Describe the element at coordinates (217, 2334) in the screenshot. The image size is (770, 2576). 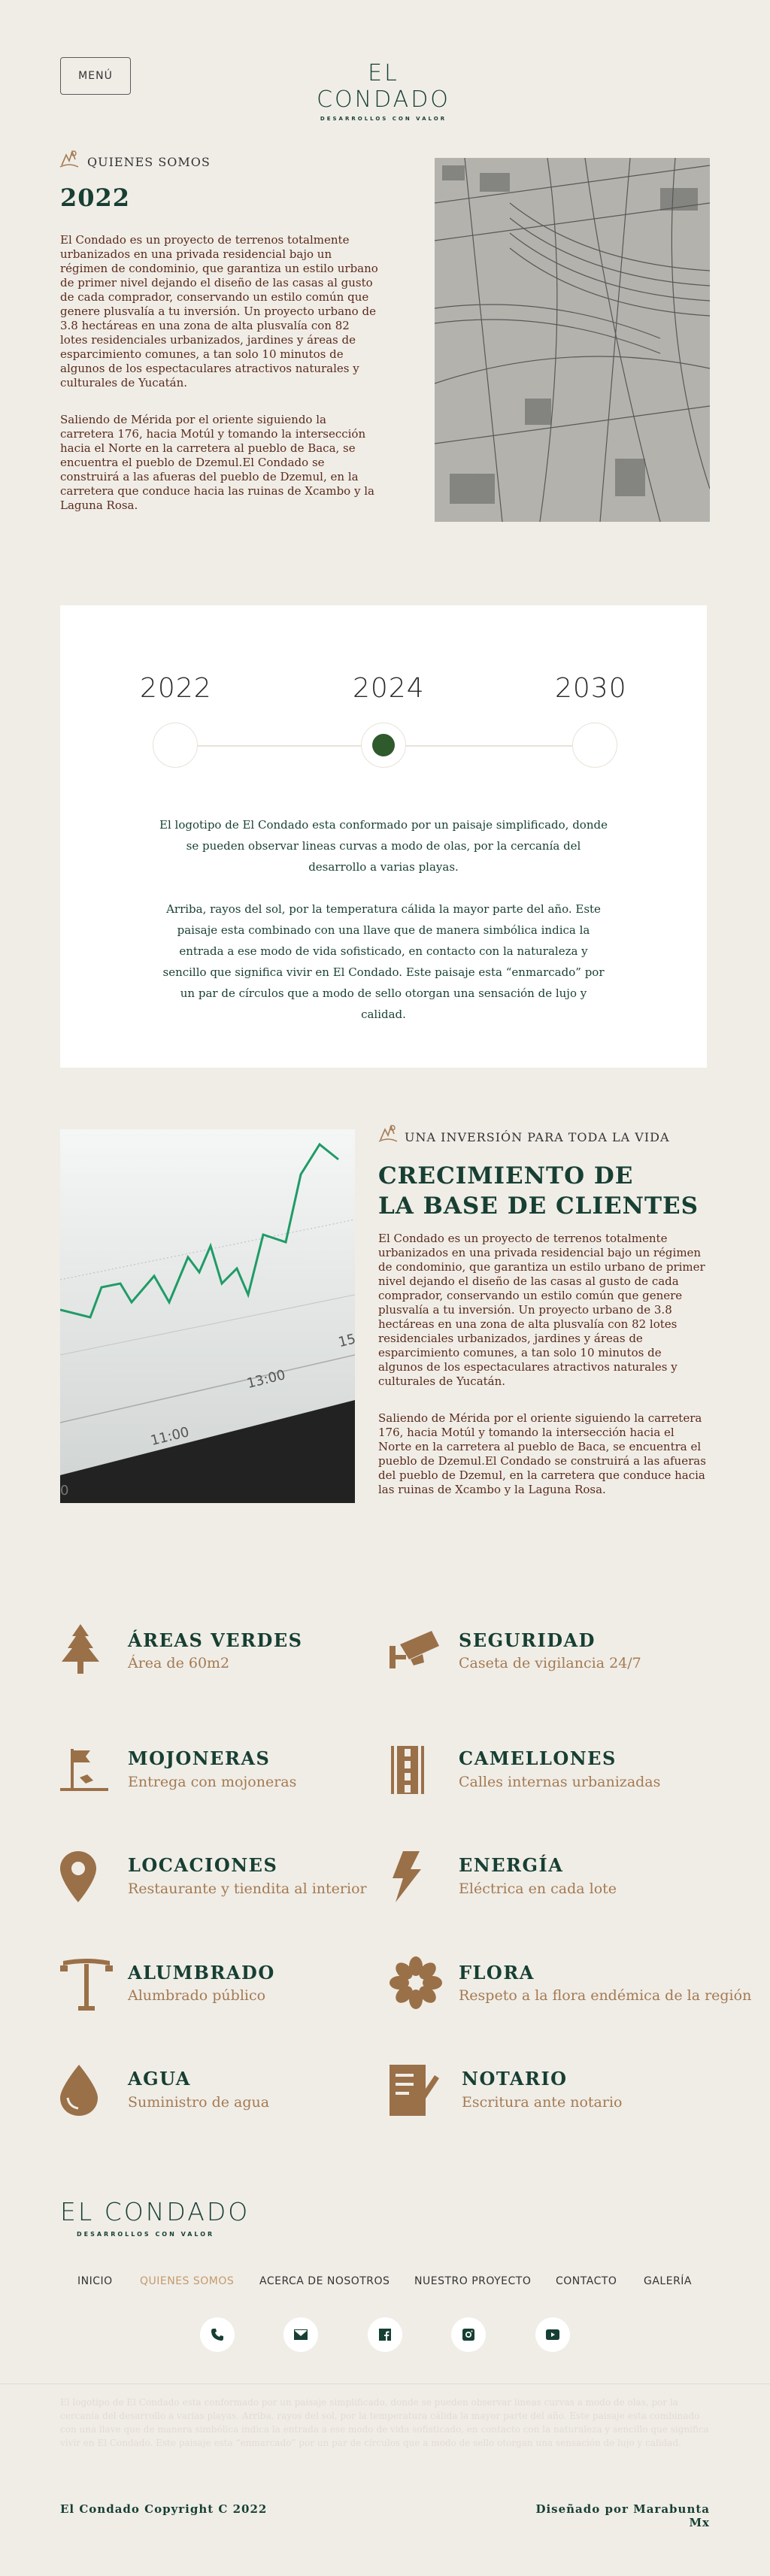
I see `phone-icon` at that location.